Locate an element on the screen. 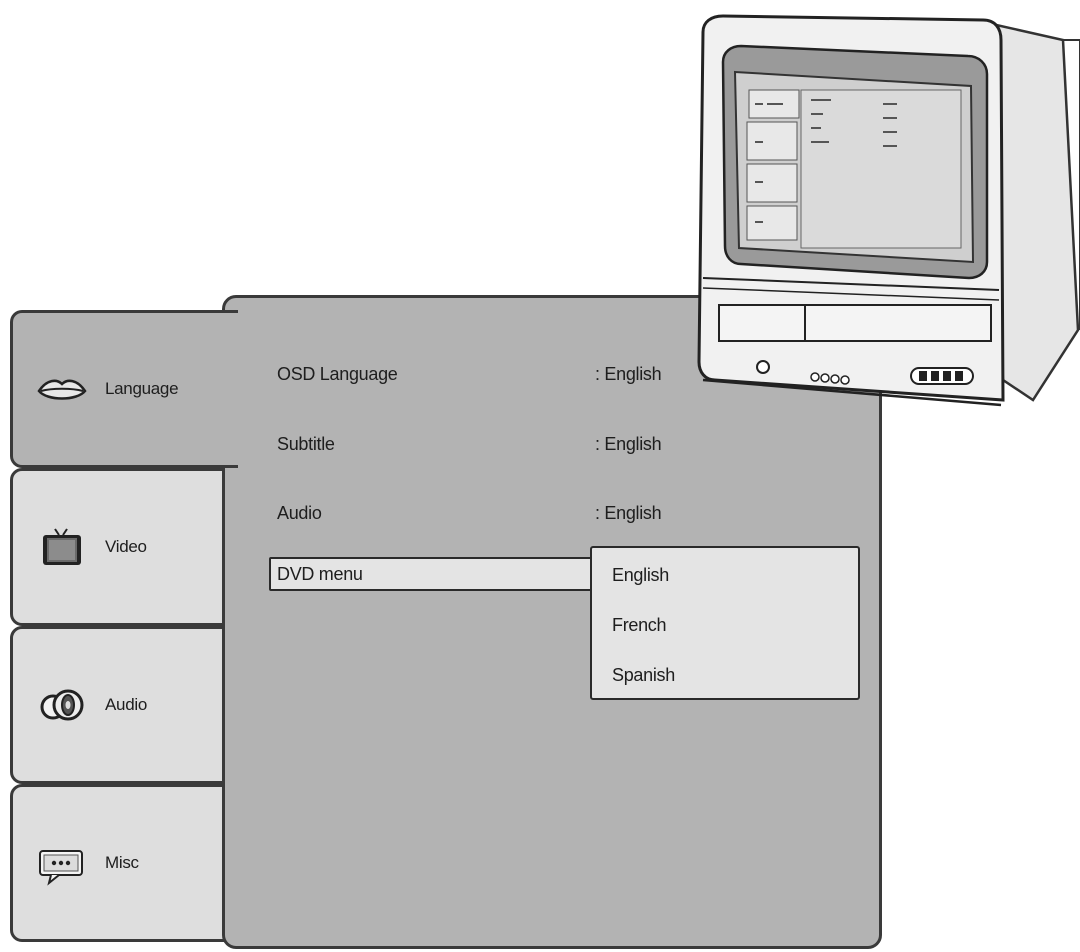 The height and width of the screenshot is (952, 1080). tv-icon is located at coordinates (62, 546).